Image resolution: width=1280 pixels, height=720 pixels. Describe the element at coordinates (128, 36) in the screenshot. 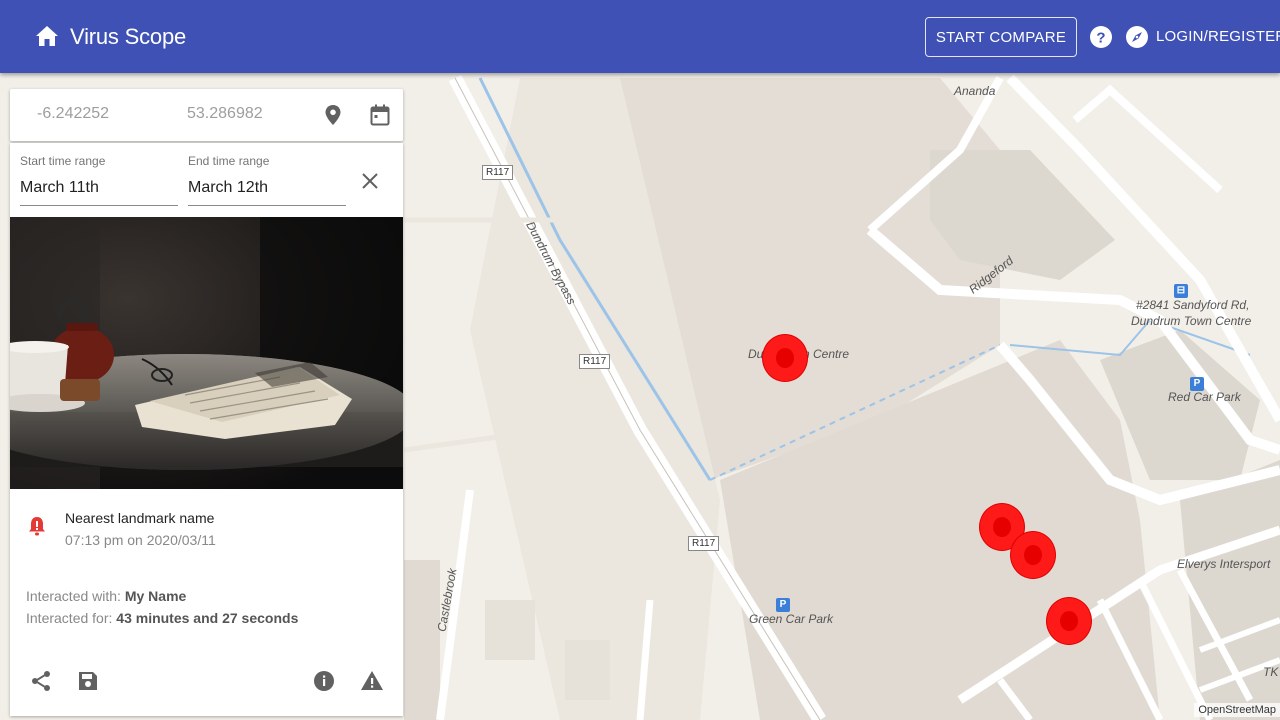

I see `app-title: Virus Scope` at that location.